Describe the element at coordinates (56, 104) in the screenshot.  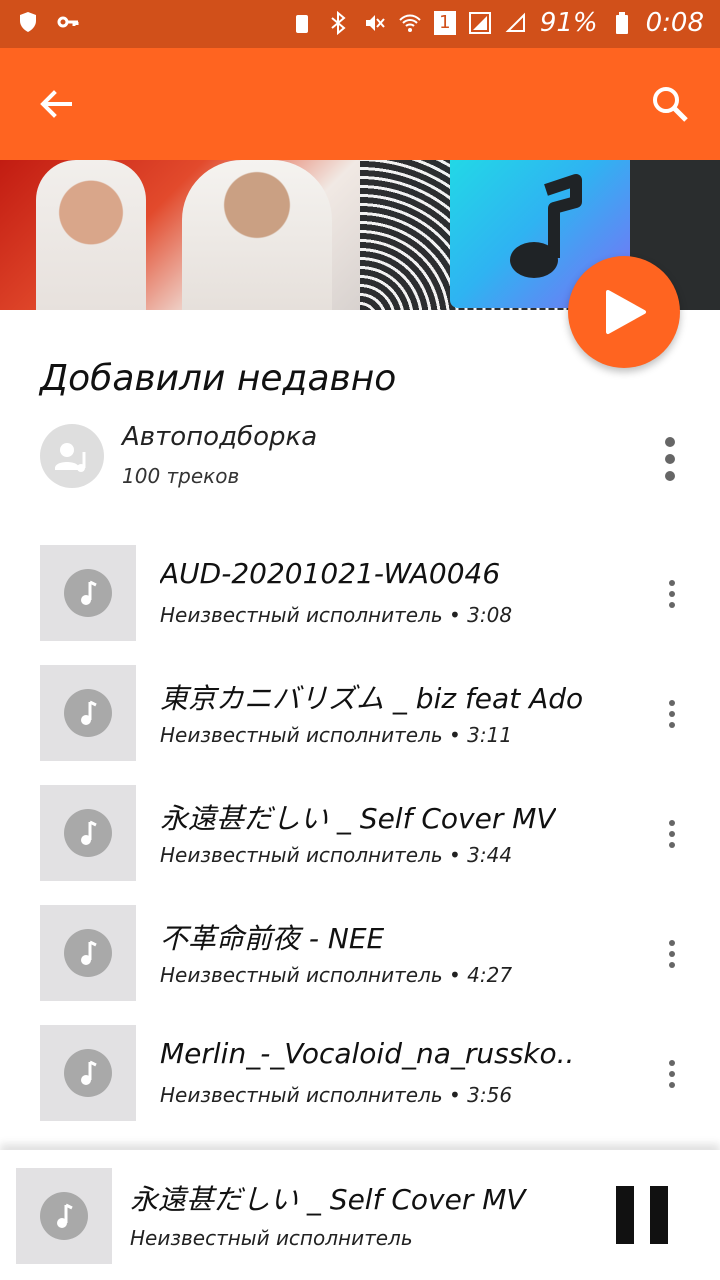
I see `arrow-left-icon` at that location.